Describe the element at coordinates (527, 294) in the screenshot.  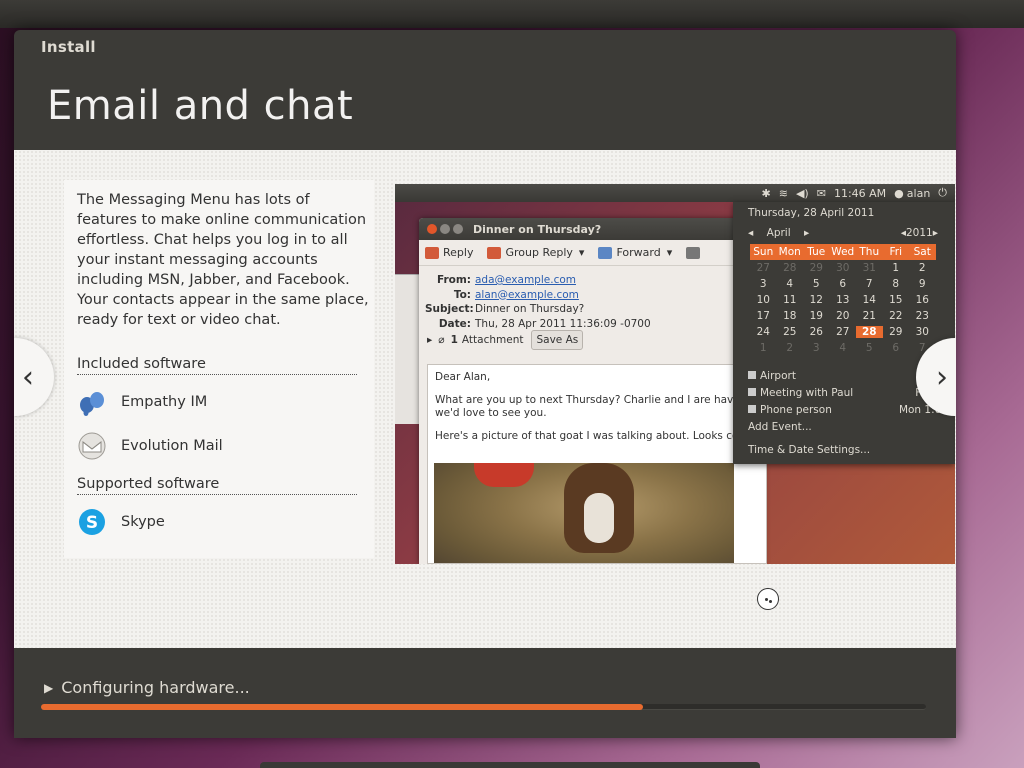
I see `to-address: alan@example.com` at that location.